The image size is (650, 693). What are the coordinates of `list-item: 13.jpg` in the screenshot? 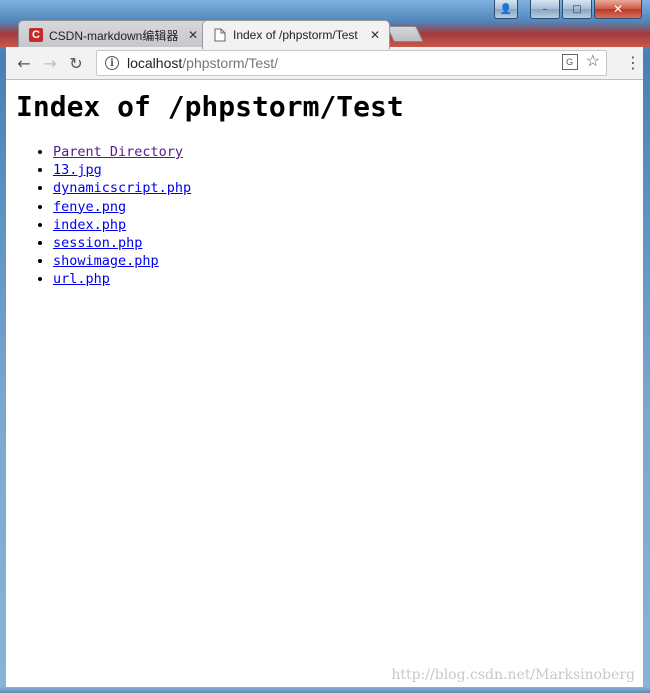 It's located at (122, 170).